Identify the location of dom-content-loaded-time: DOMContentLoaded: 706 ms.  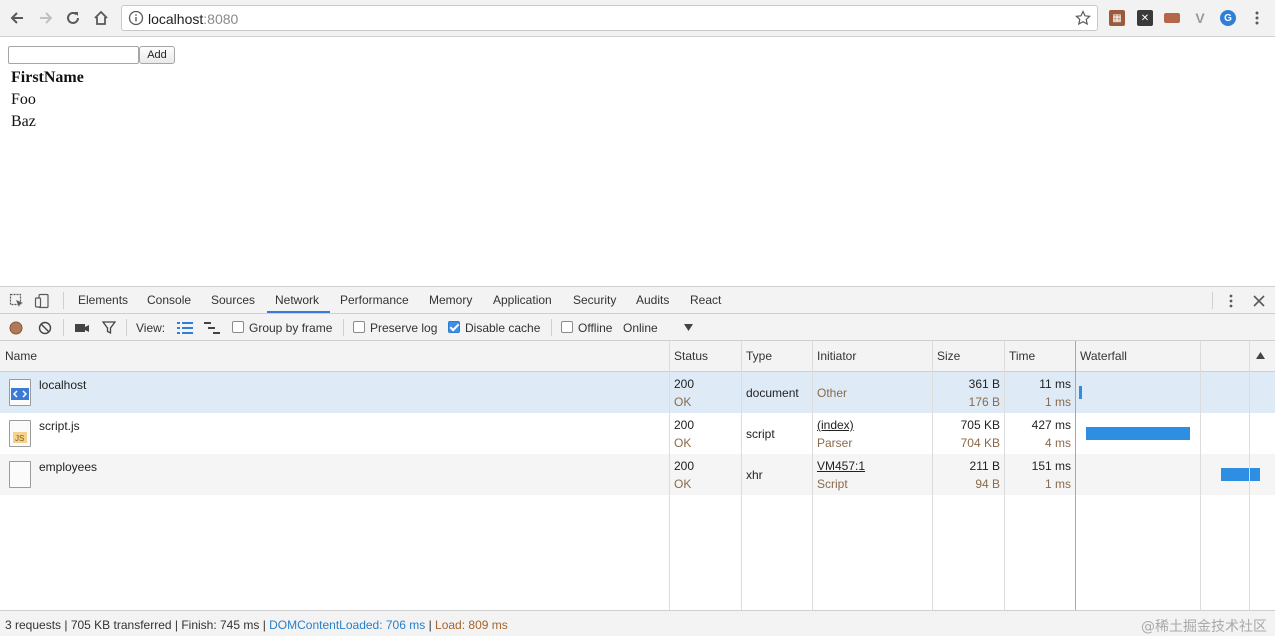
(347, 625).